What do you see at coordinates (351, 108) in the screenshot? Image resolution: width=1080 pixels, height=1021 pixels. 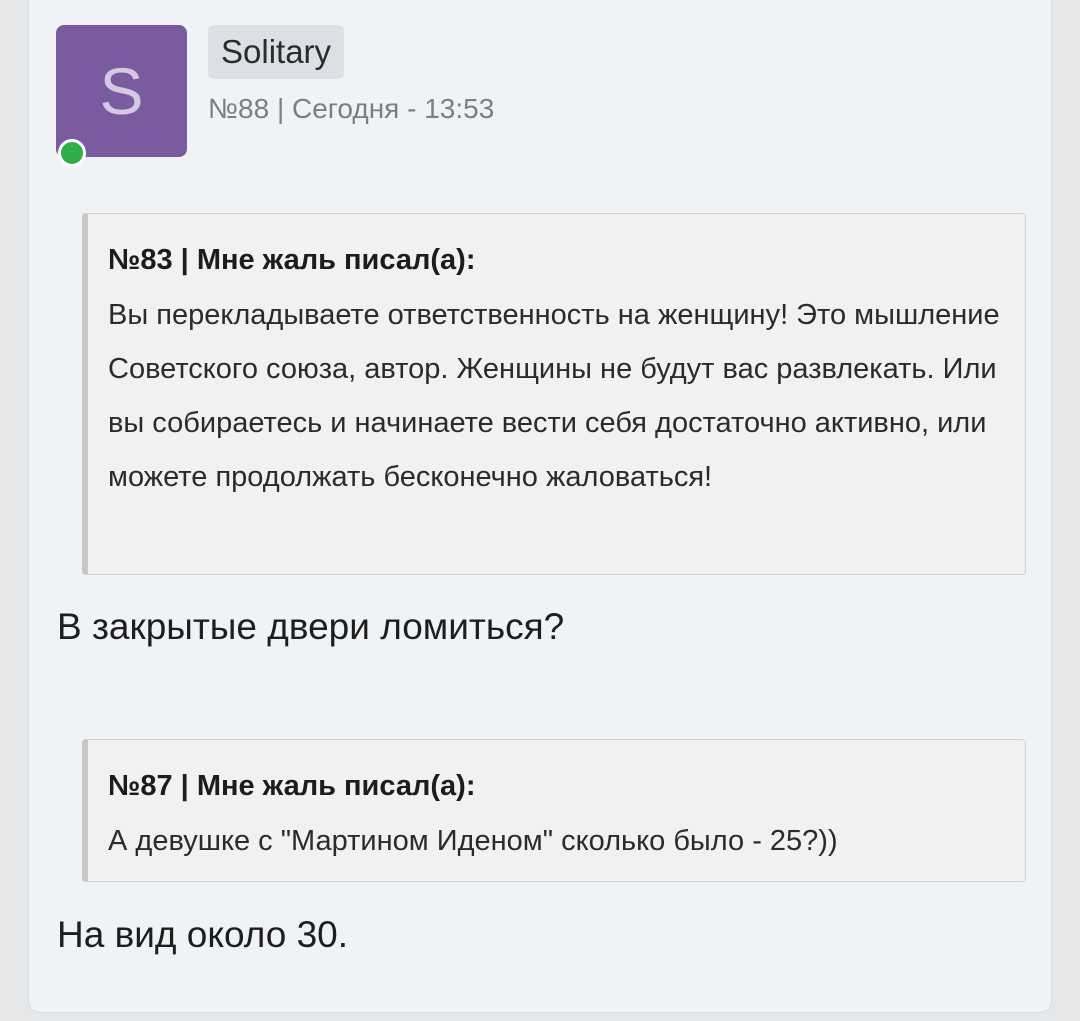 I see `post-meta: №88 | Сегодня - 13:53` at bounding box center [351, 108].